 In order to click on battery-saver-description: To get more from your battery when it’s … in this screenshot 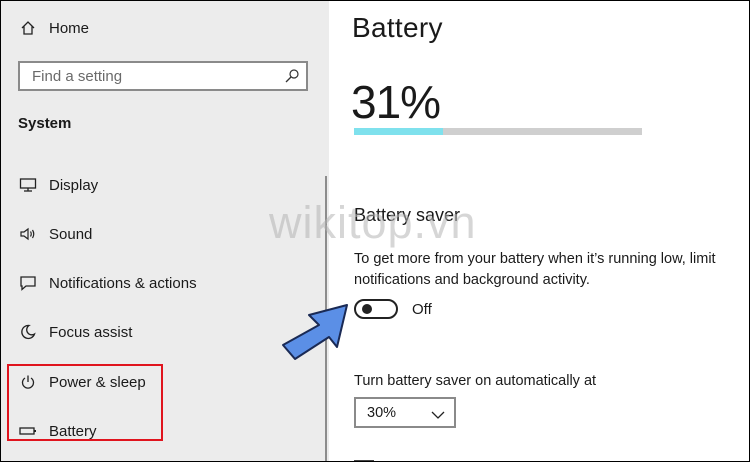, I will do `click(551, 270)`.